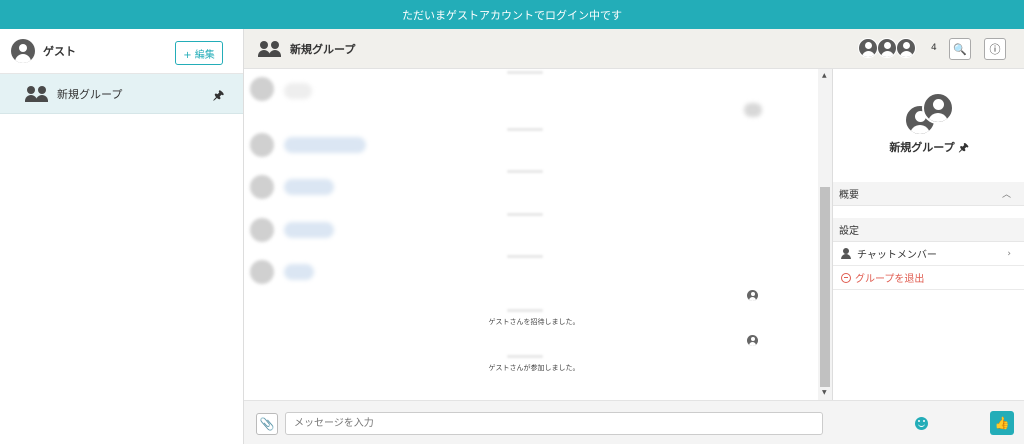 This screenshot has width=1024, height=444. I want to click on group-info-title: 新規グループ 🖈, so click(928, 148).